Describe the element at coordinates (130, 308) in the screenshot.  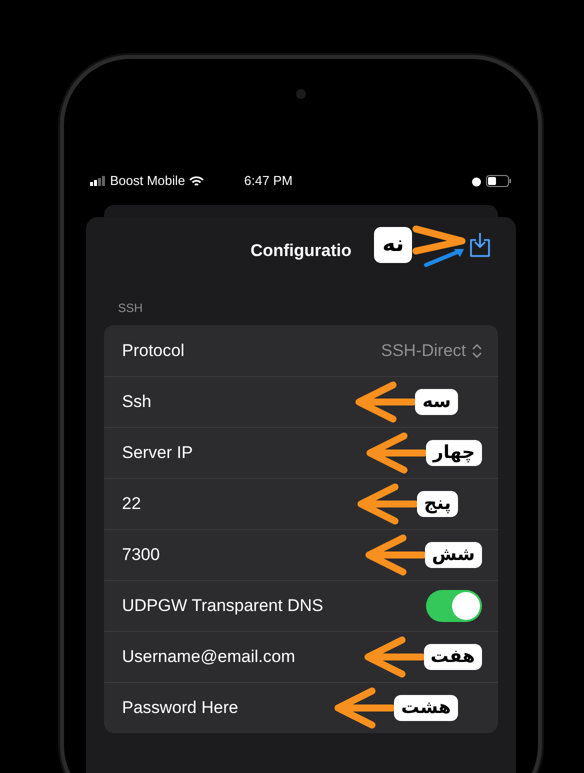
I see `section-header: SSH` at that location.